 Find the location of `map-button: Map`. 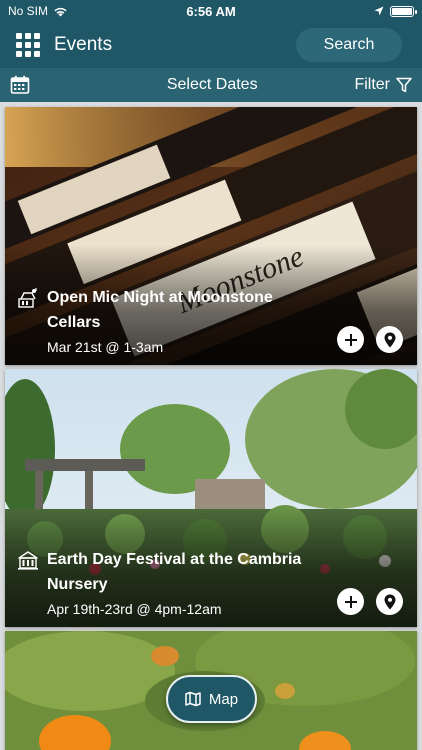

map-button: Map is located at coordinates (211, 699).